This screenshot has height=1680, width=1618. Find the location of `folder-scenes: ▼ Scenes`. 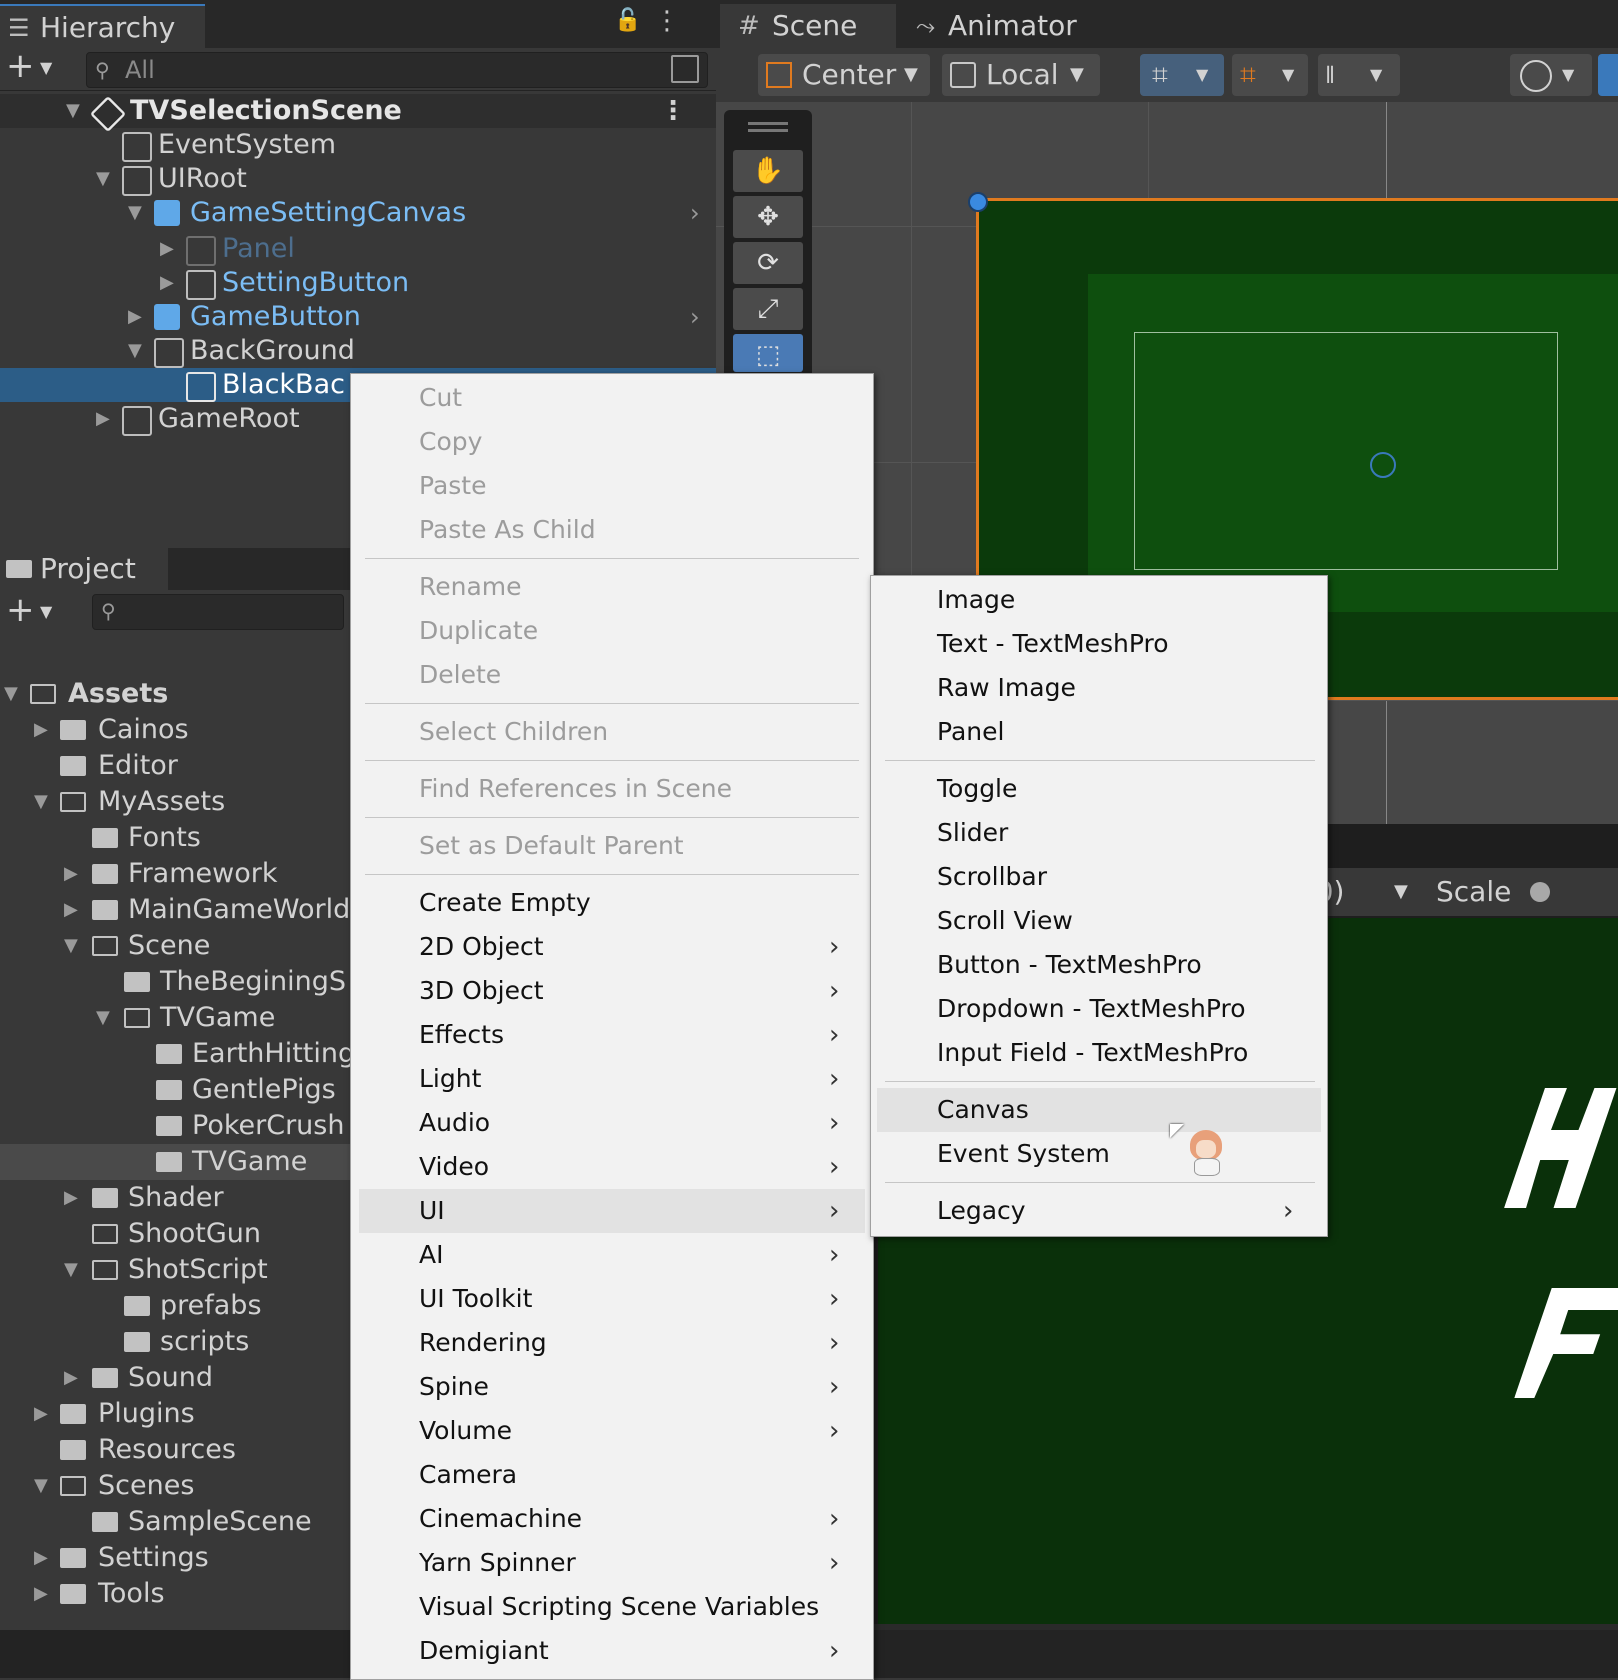

folder-scenes: ▼ Scenes is located at coordinates (175, 1486).